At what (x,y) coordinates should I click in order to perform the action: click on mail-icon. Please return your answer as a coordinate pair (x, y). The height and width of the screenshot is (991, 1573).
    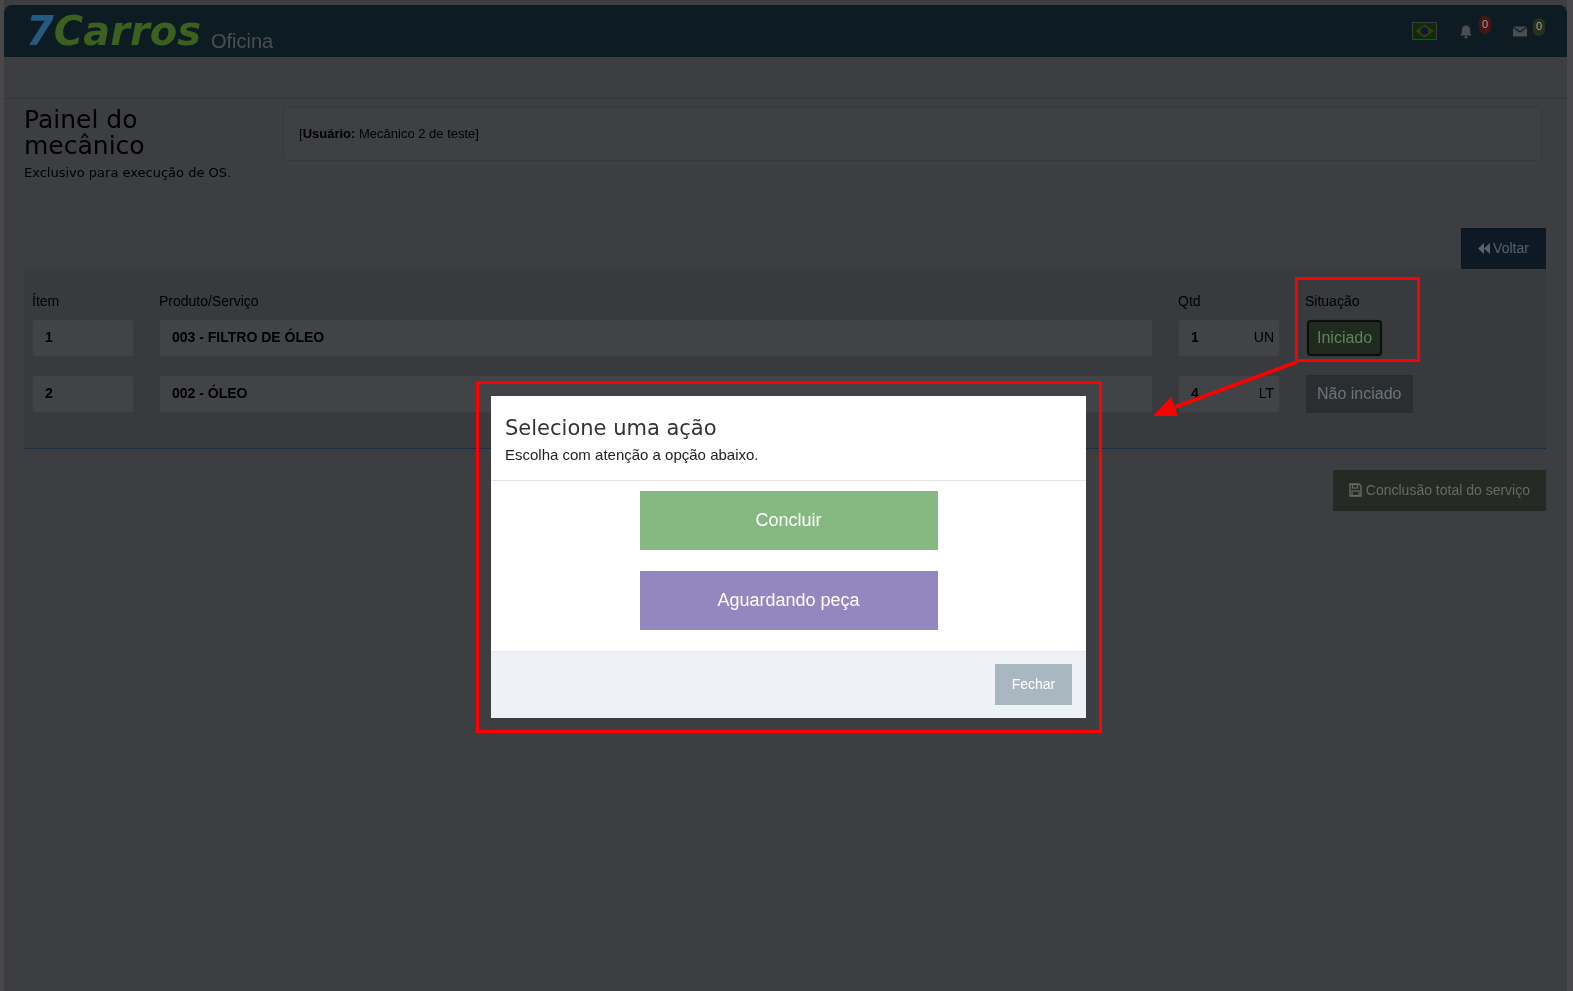
    Looking at the image, I should click on (1520, 31).